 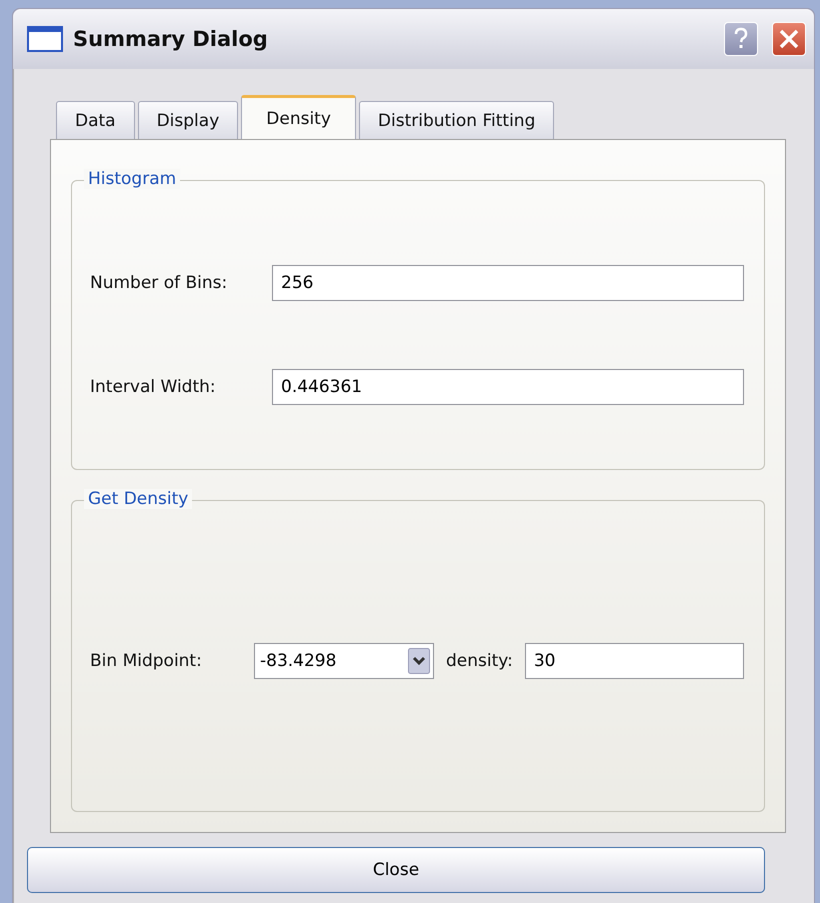 I want to click on tab: Distribution Fitting, so click(x=456, y=120).